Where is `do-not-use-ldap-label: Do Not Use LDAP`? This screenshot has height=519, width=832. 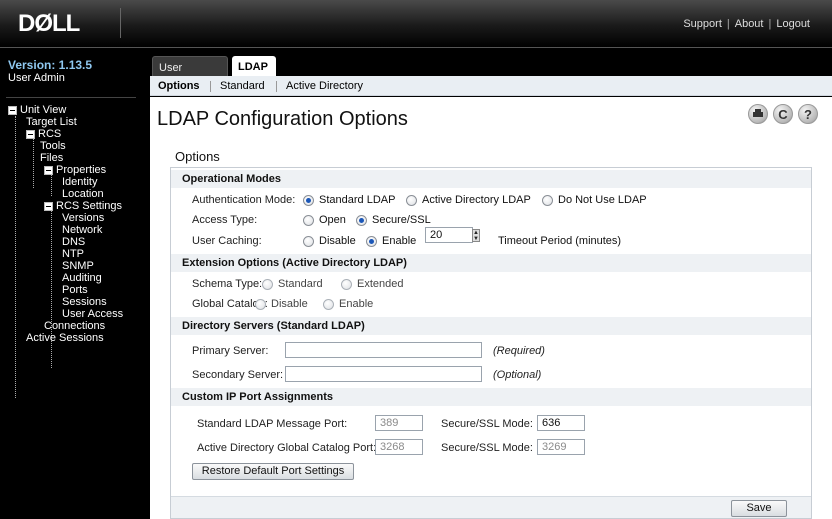
do-not-use-ldap-label: Do Not Use LDAP is located at coordinates (602, 200).